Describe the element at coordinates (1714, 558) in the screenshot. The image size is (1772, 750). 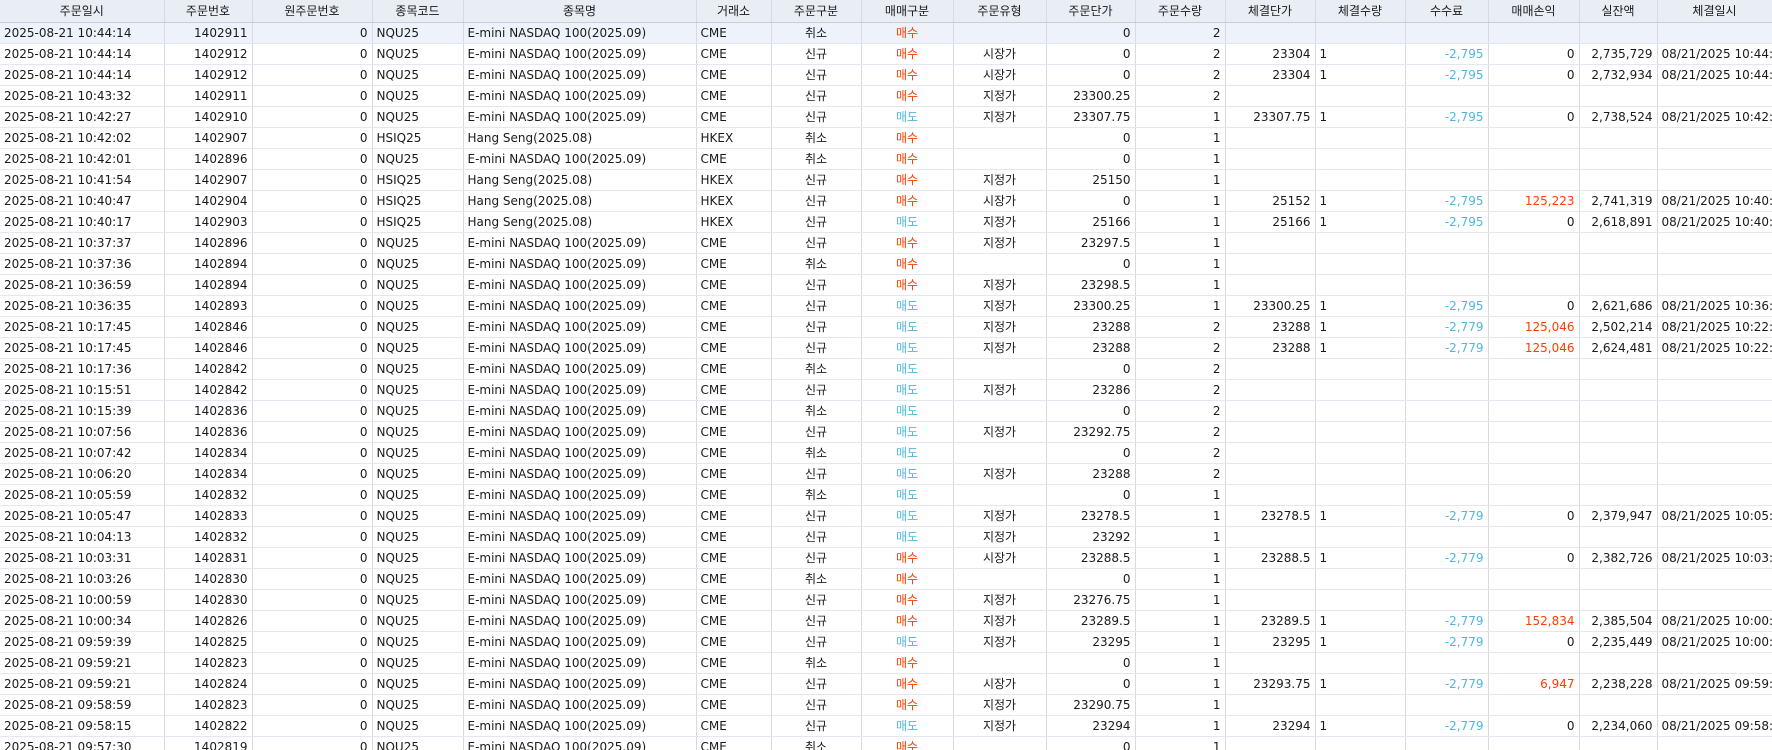
I see `cell-fill-time: 08/21/2025 10:03:41` at that location.